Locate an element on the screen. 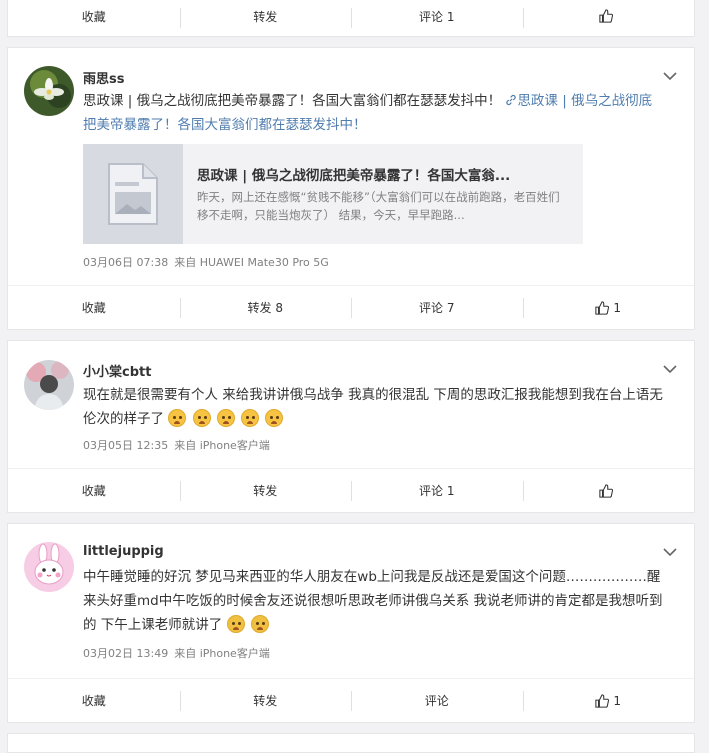  comment-label: 评论 7 is located at coordinates (437, 308).